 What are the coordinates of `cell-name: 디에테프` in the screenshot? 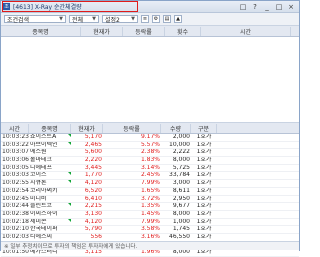 It's located at (41, 167).